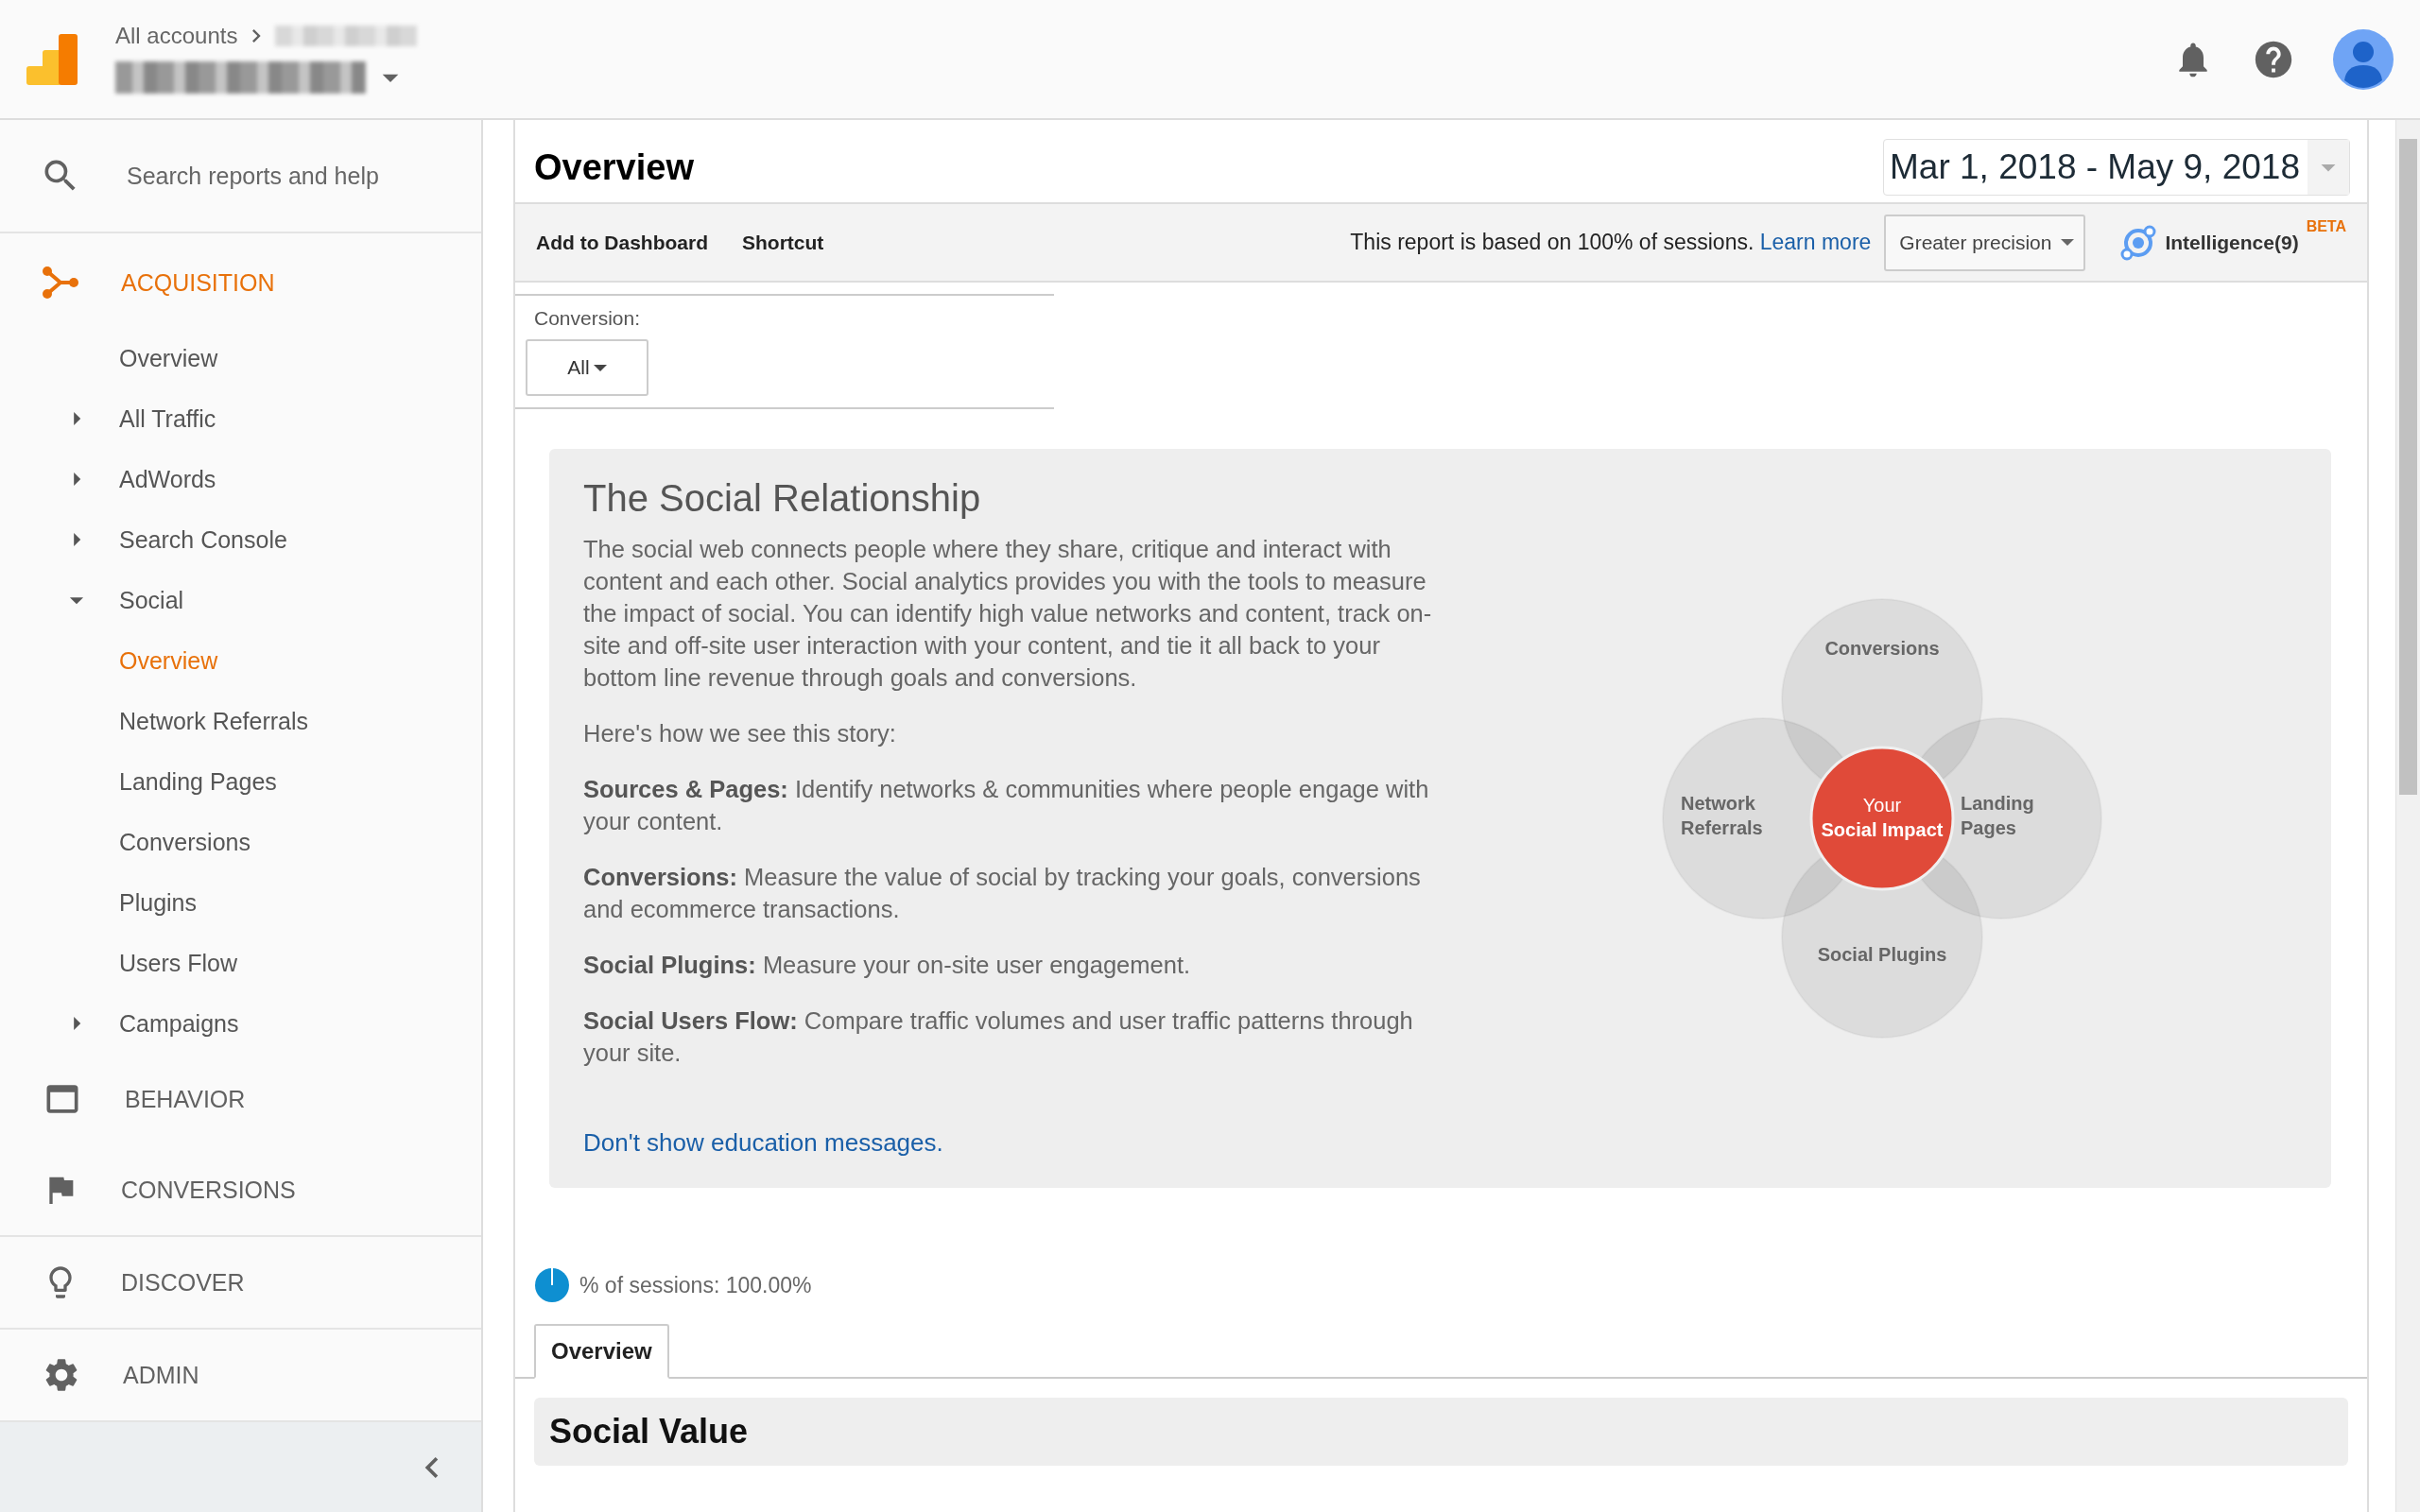 Image resolution: width=2420 pixels, height=1512 pixels. I want to click on logo-icon, so click(52, 59).